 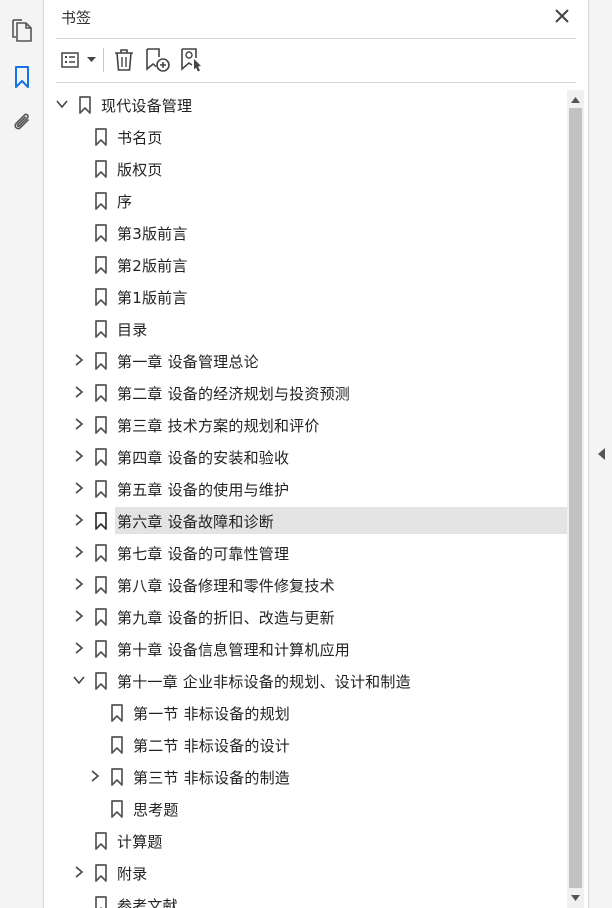 What do you see at coordinates (203, 458) in the screenshot?
I see `bookmark-label: 第四章 设备的安装和验收` at bounding box center [203, 458].